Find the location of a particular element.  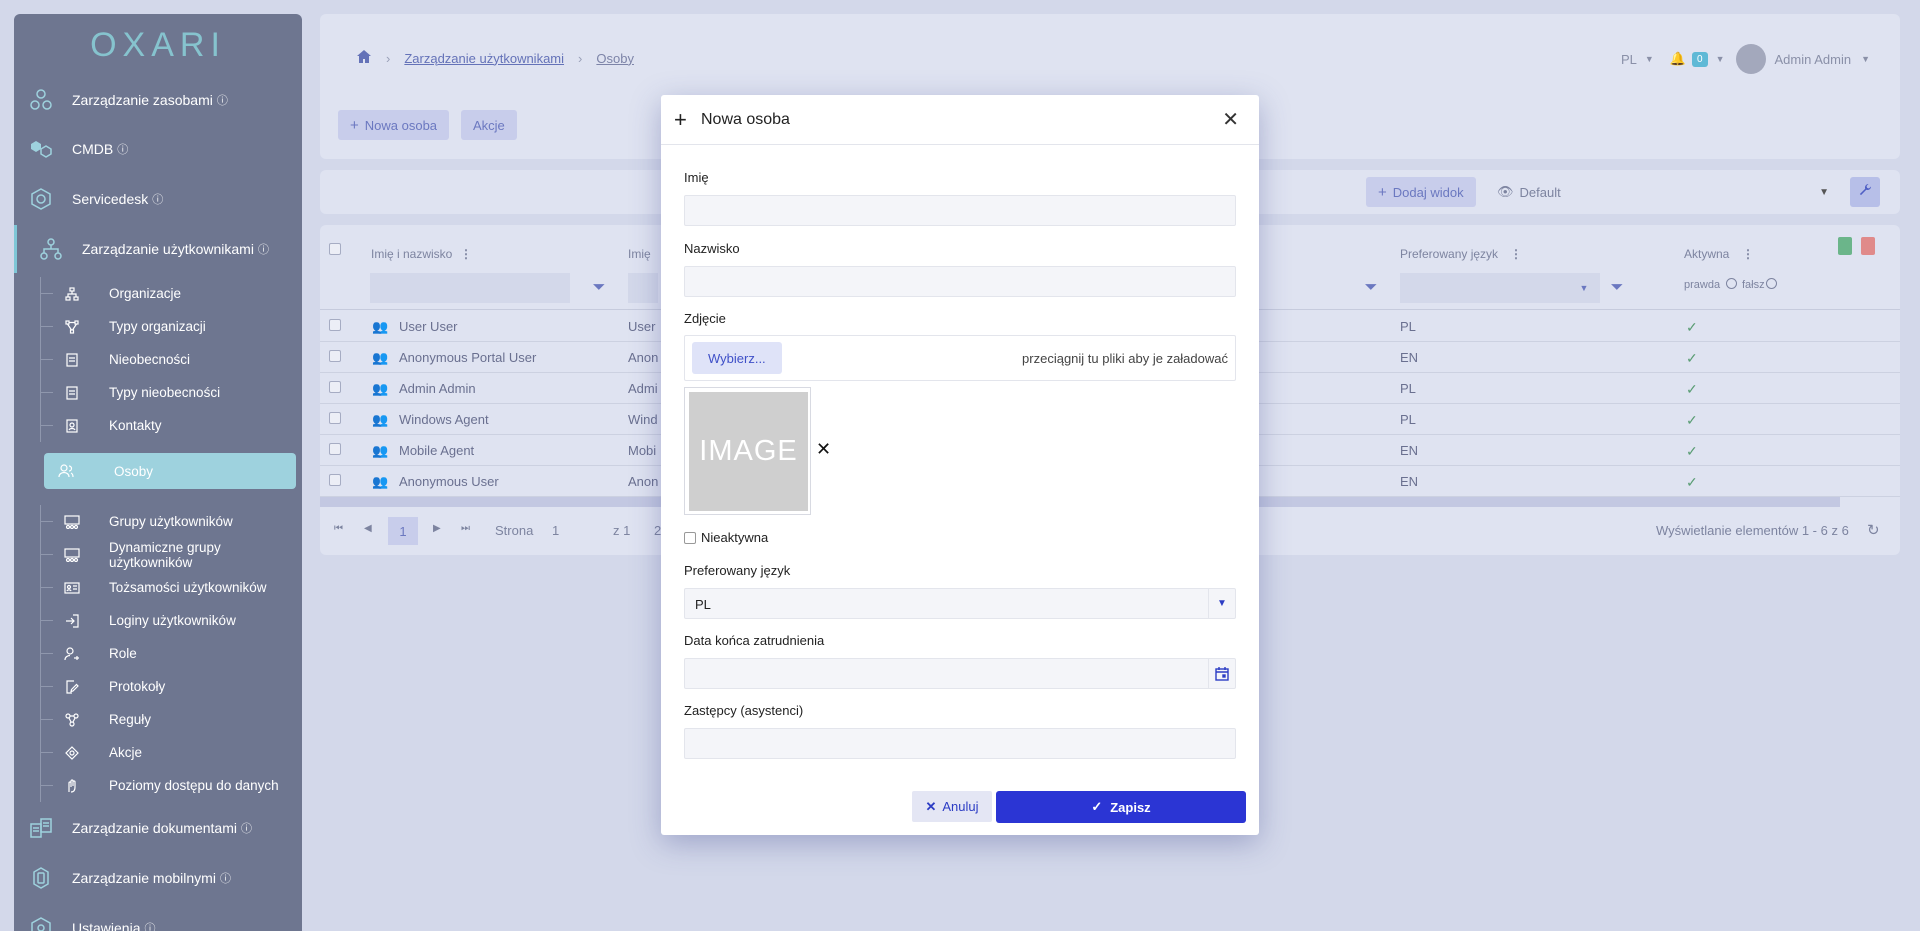

button-label: Anuluj is located at coordinates (960, 806).